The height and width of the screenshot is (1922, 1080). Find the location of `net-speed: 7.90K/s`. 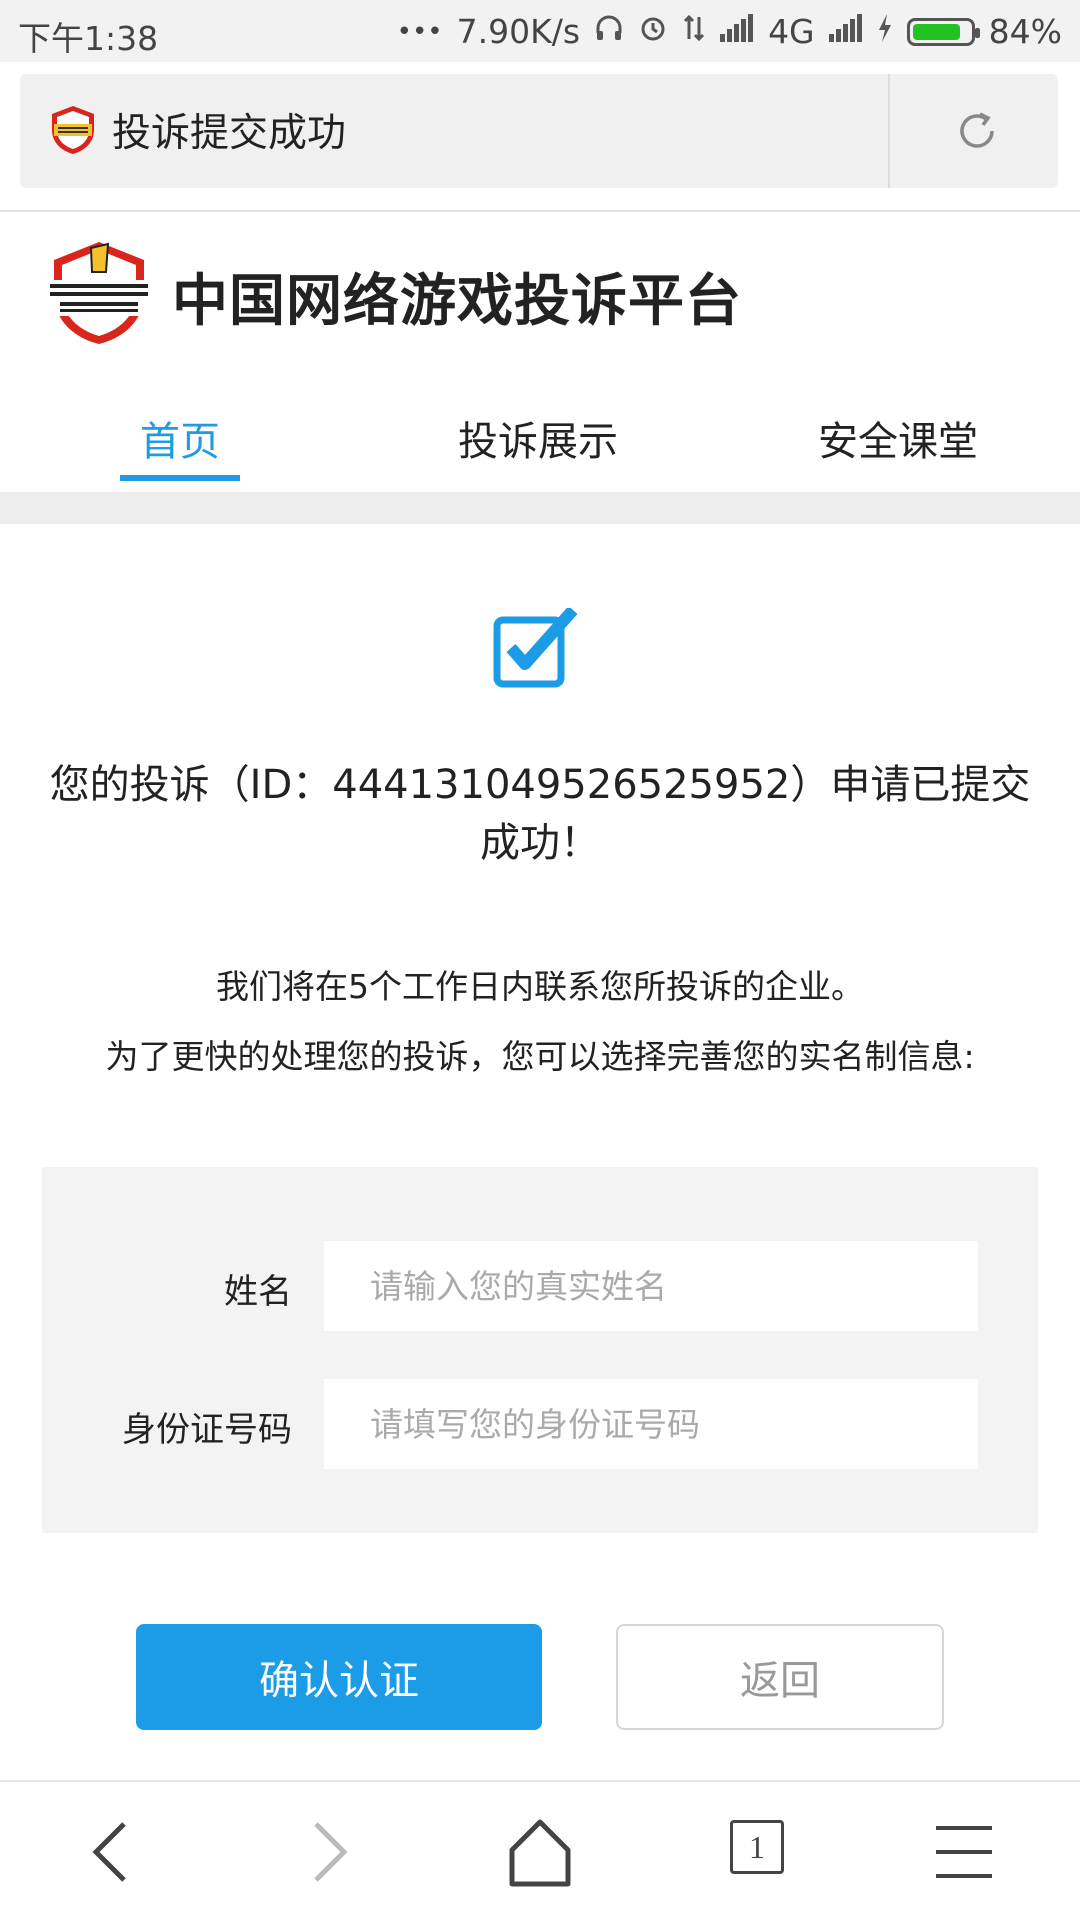

net-speed: 7.90K/s is located at coordinates (518, 31).